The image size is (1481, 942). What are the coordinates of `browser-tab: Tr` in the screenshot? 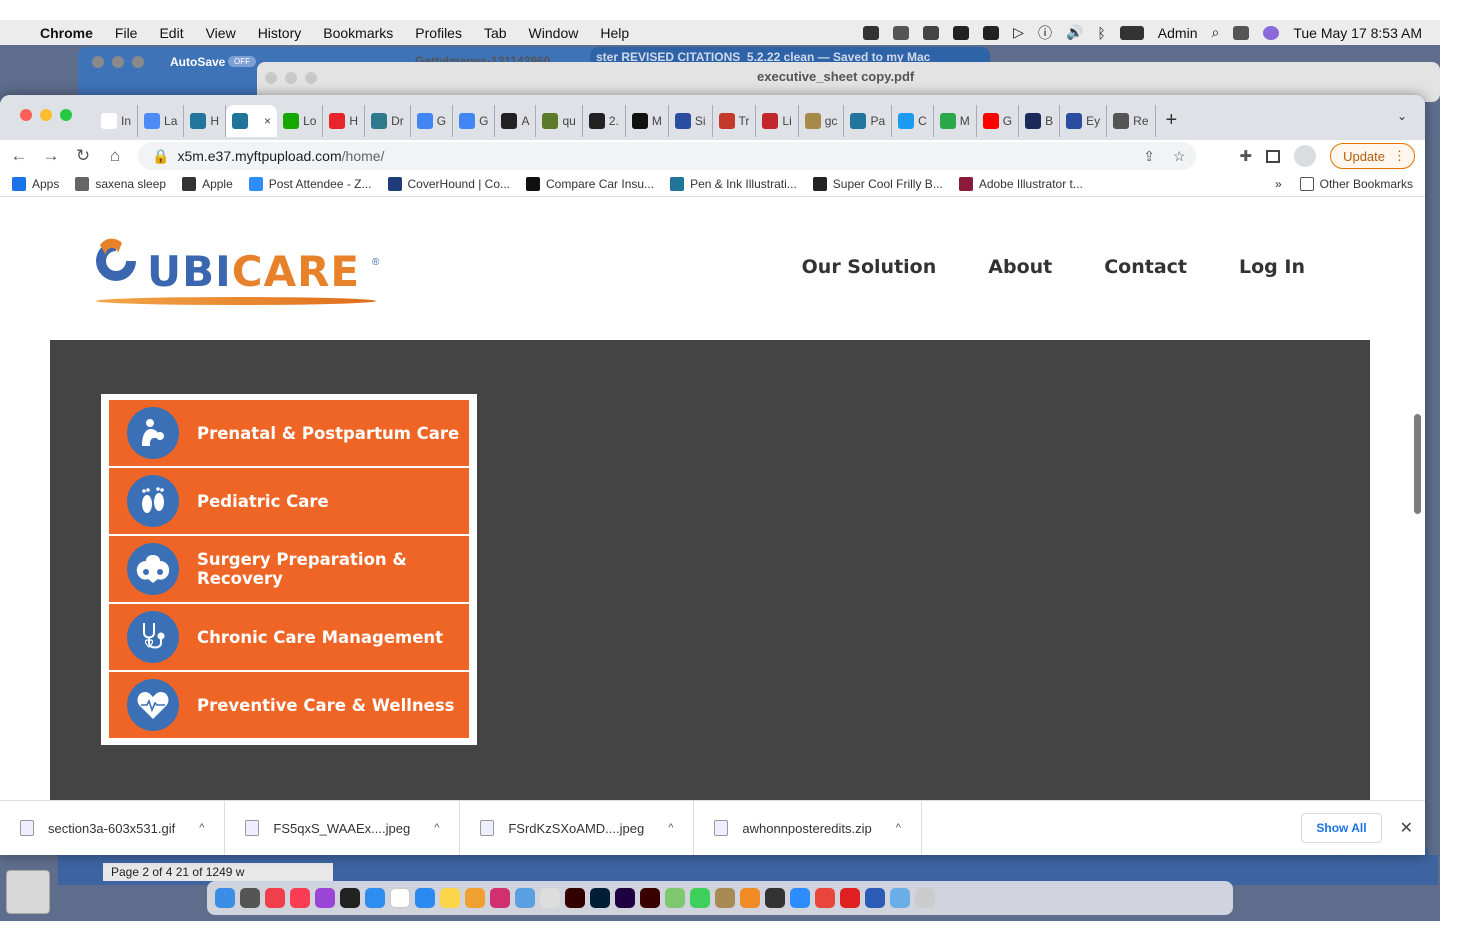 It's located at (735, 120).